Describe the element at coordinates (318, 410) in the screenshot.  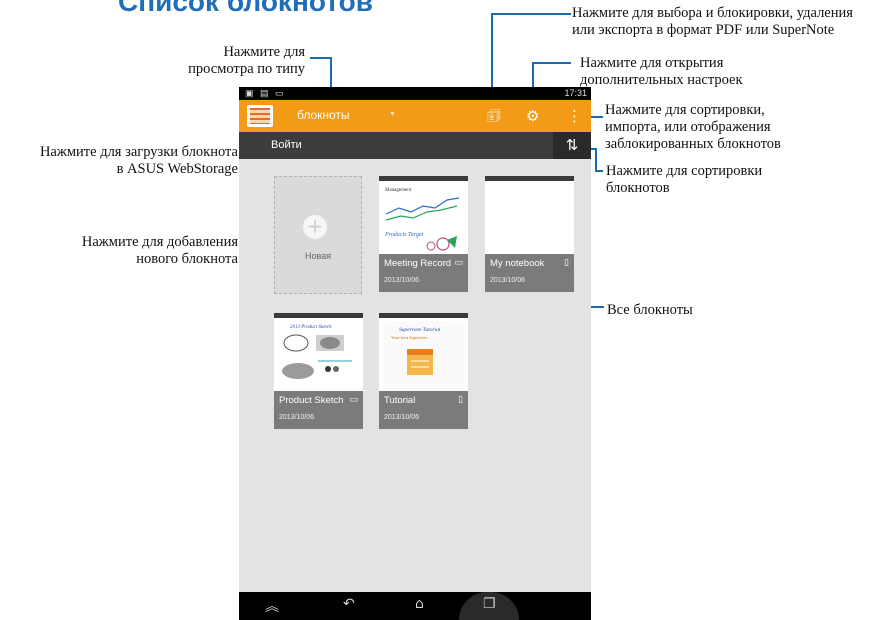
I see `notebook-info: Product Sketch ▭ 2013/10/06` at that location.